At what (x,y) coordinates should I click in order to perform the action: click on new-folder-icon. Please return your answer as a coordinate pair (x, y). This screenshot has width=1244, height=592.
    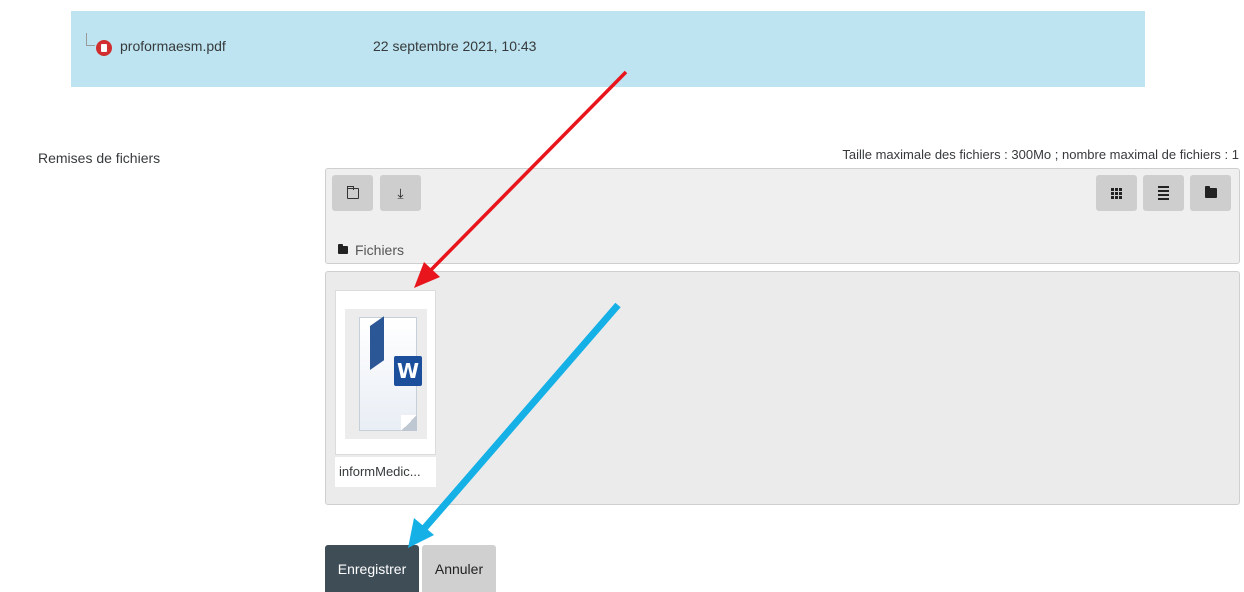
    Looking at the image, I should click on (352, 192).